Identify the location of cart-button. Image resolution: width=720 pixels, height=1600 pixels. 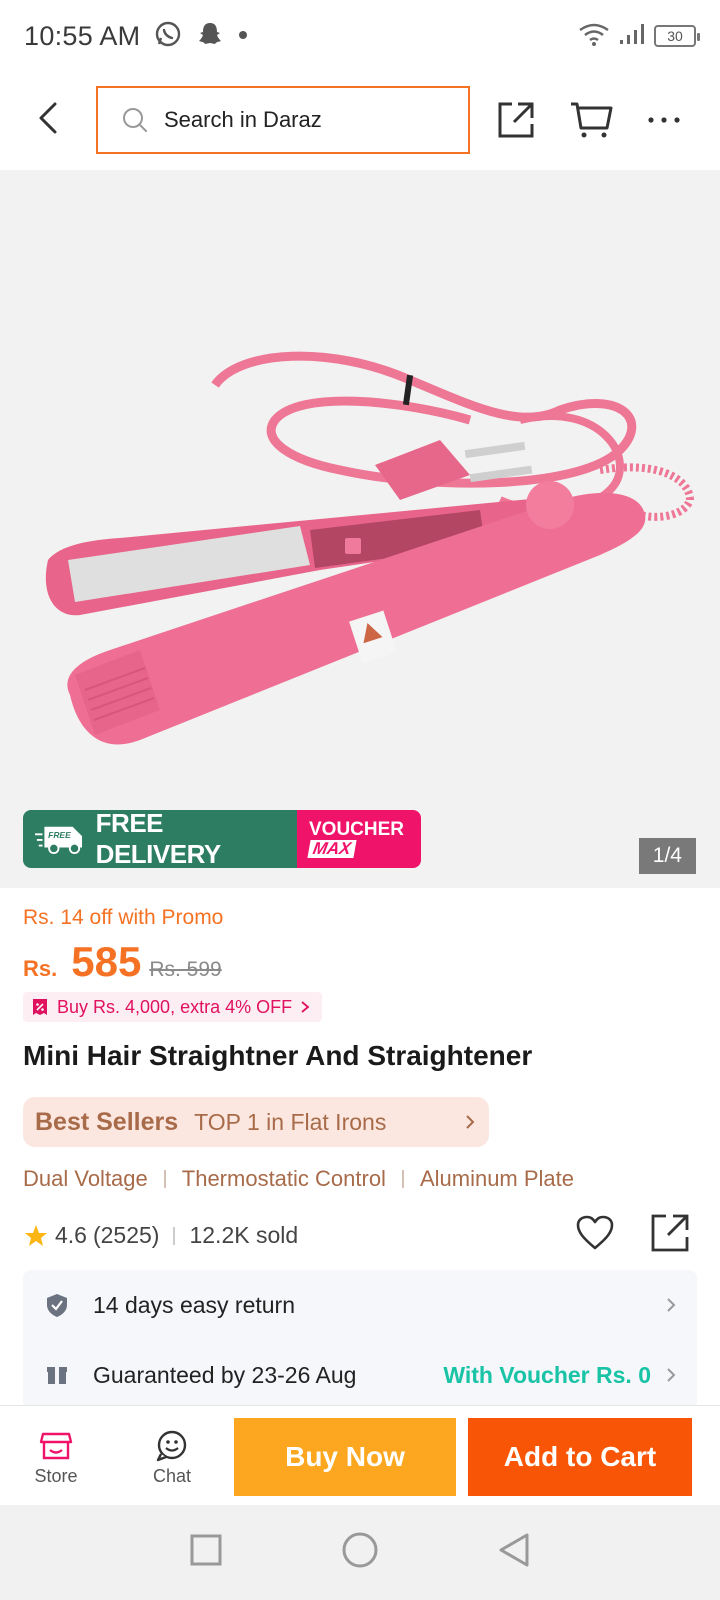
(591, 120).